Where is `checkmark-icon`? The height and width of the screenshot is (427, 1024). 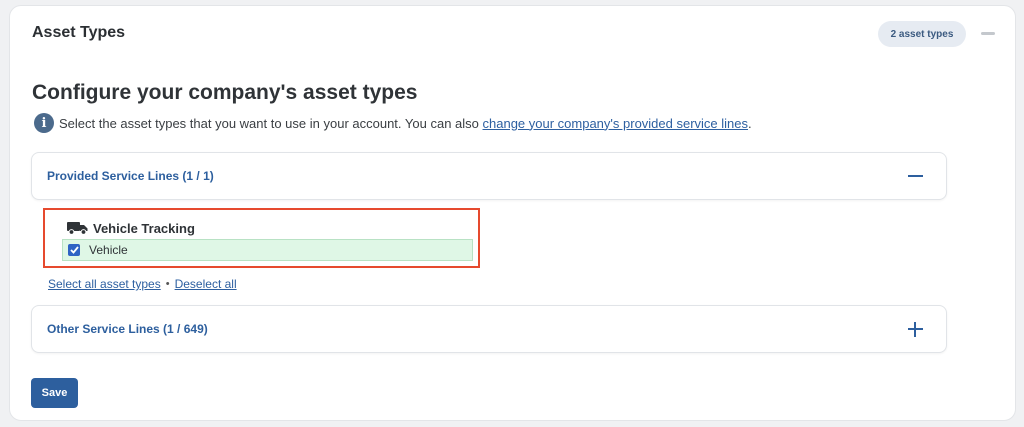
checkmark-icon is located at coordinates (74, 250).